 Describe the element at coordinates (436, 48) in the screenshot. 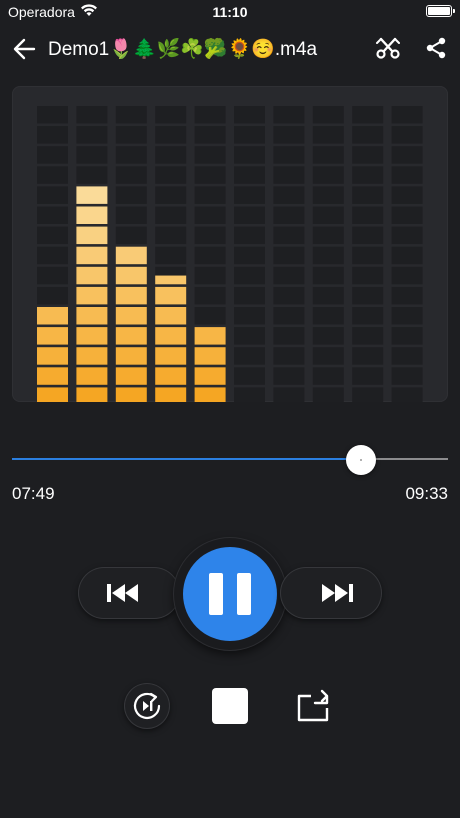

I see `share-icon` at that location.